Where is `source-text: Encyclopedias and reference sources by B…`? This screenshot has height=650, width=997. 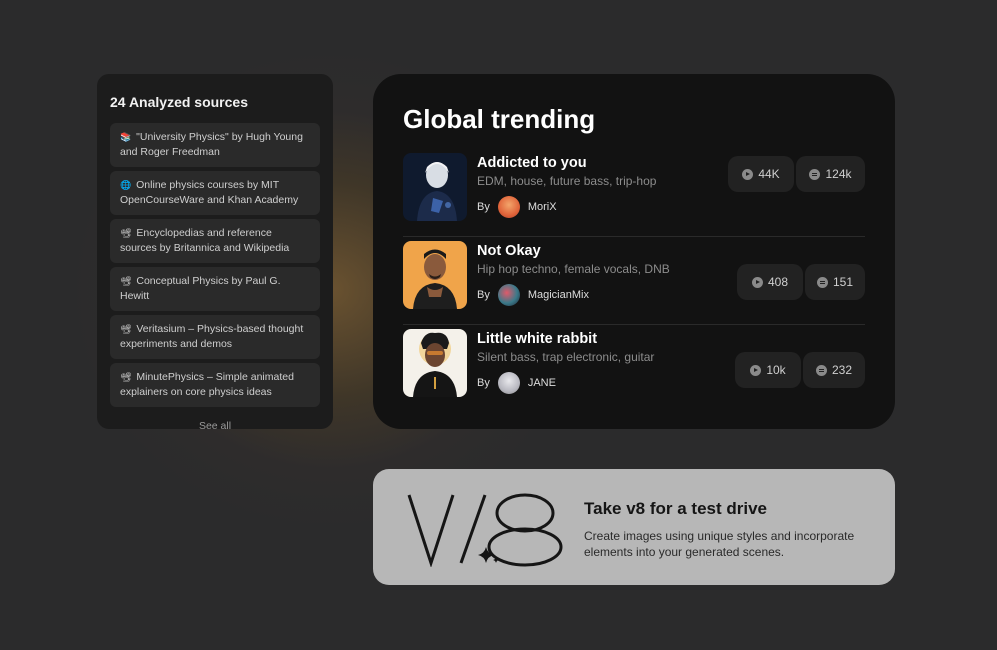 source-text: Encyclopedias and reference sources by B… is located at coordinates (205, 240).